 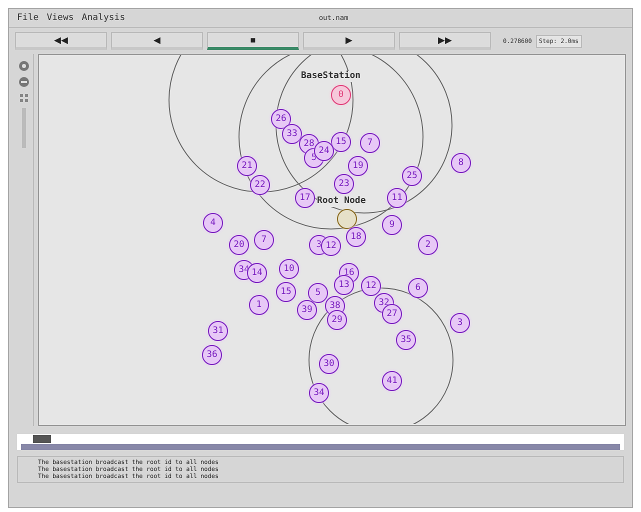 What do you see at coordinates (28, 18) in the screenshot?
I see `menu-item: File` at bounding box center [28, 18].